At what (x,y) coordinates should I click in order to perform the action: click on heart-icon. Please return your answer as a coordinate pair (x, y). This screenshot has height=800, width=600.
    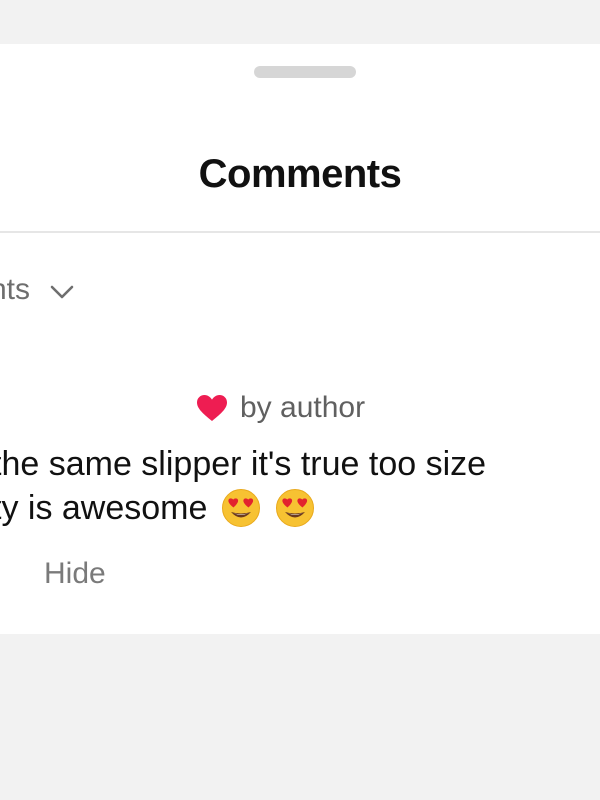
    Looking at the image, I should click on (212, 408).